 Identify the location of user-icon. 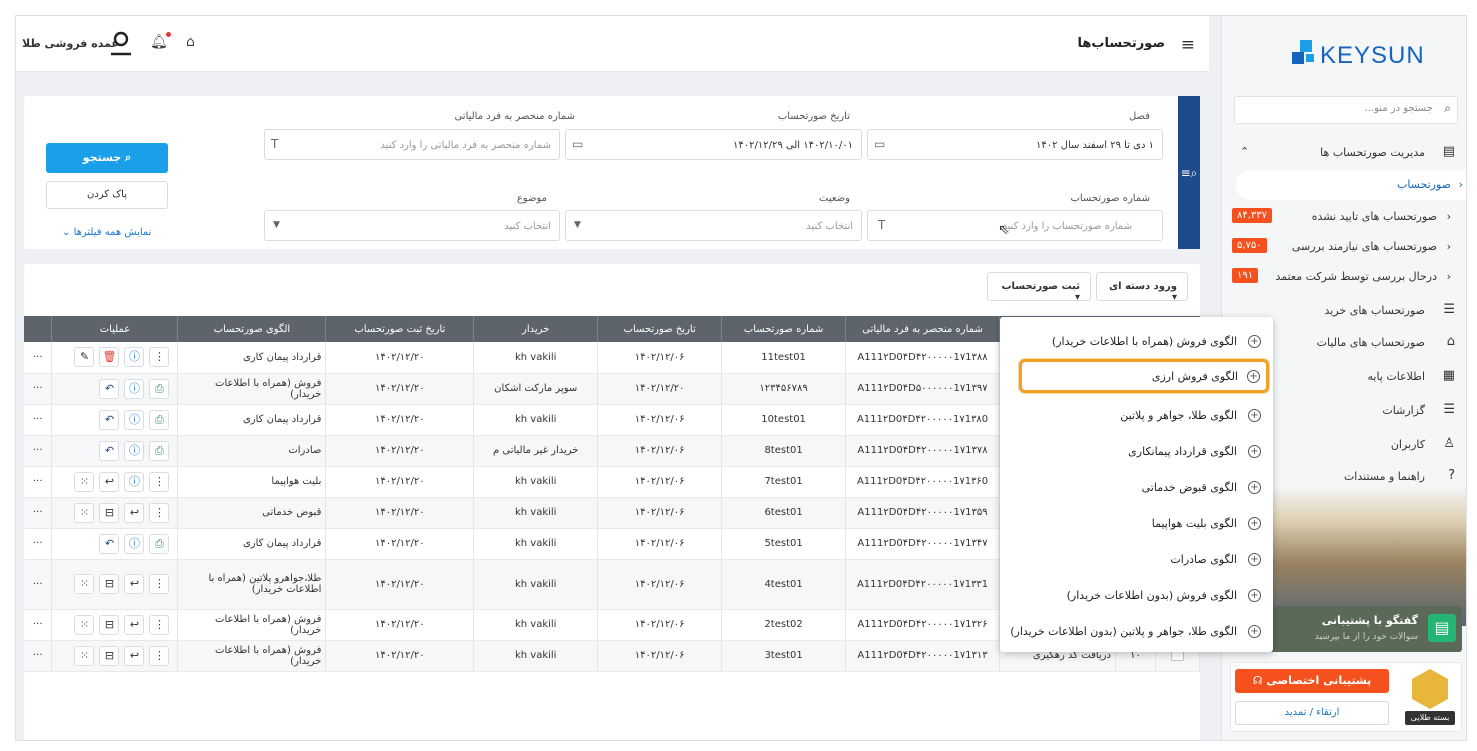
(121, 43).